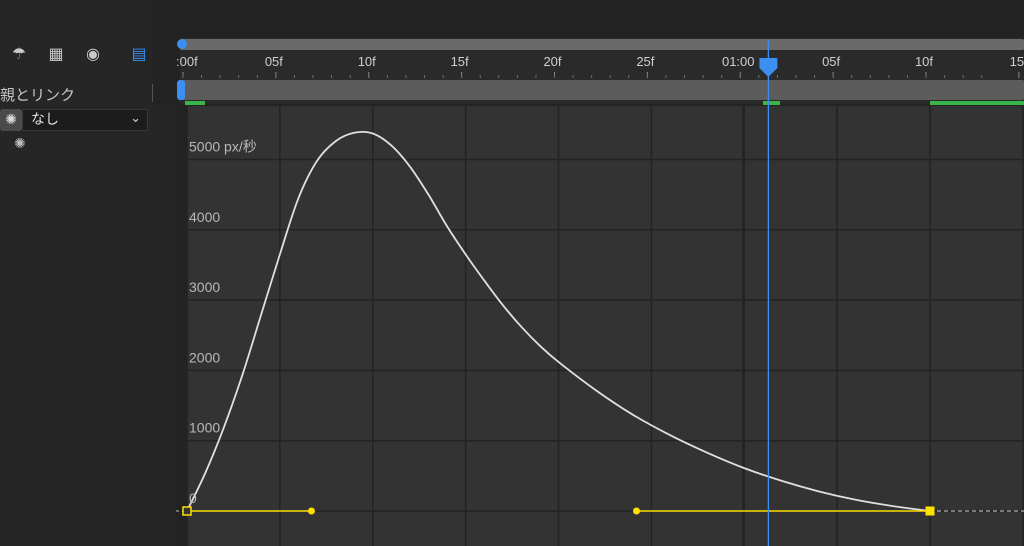 The height and width of the screenshot is (546, 1024). What do you see at coordinates (223, 147) in the screenshot?
I see `y-tick-label: 5000 px/秒` at bounding box center [223, 147].